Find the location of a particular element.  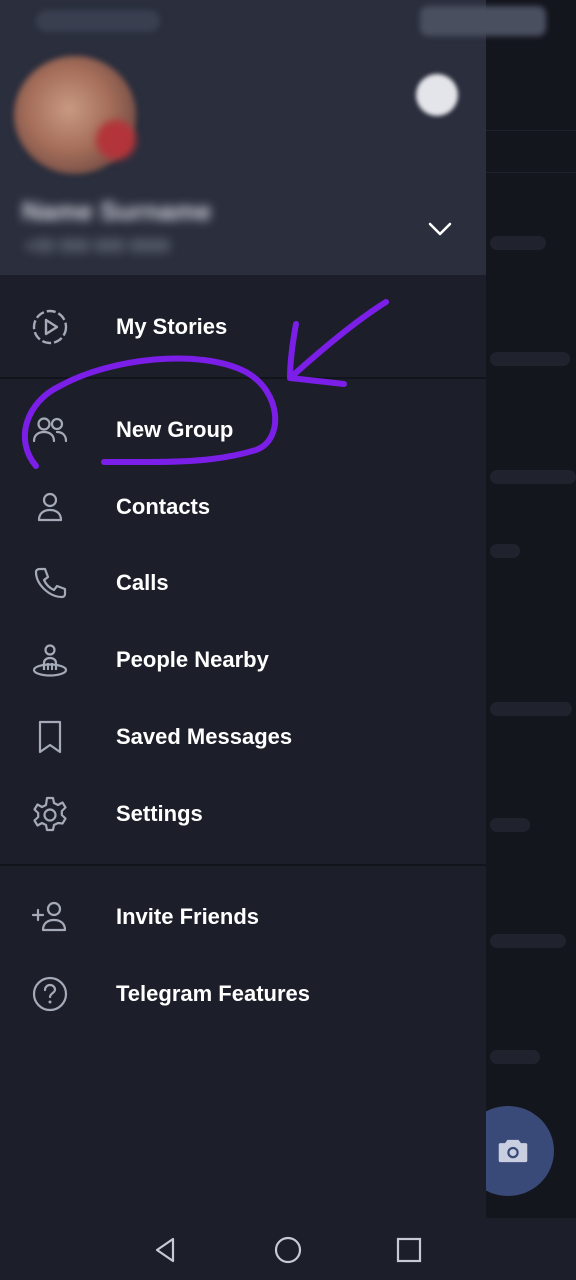

phone-icon is located at coordinates (50, 583).